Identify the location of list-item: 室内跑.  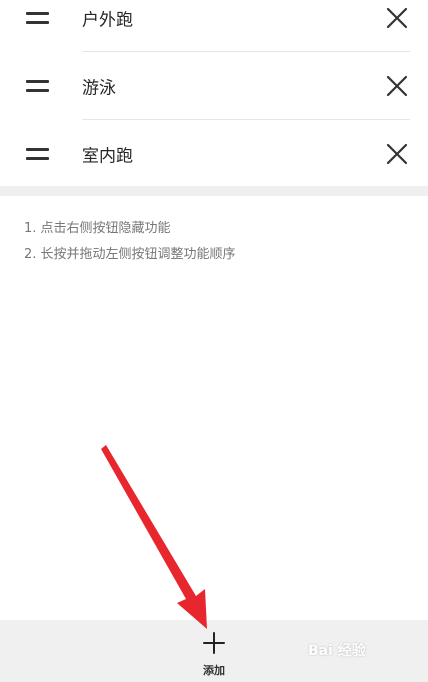
(214, 154).